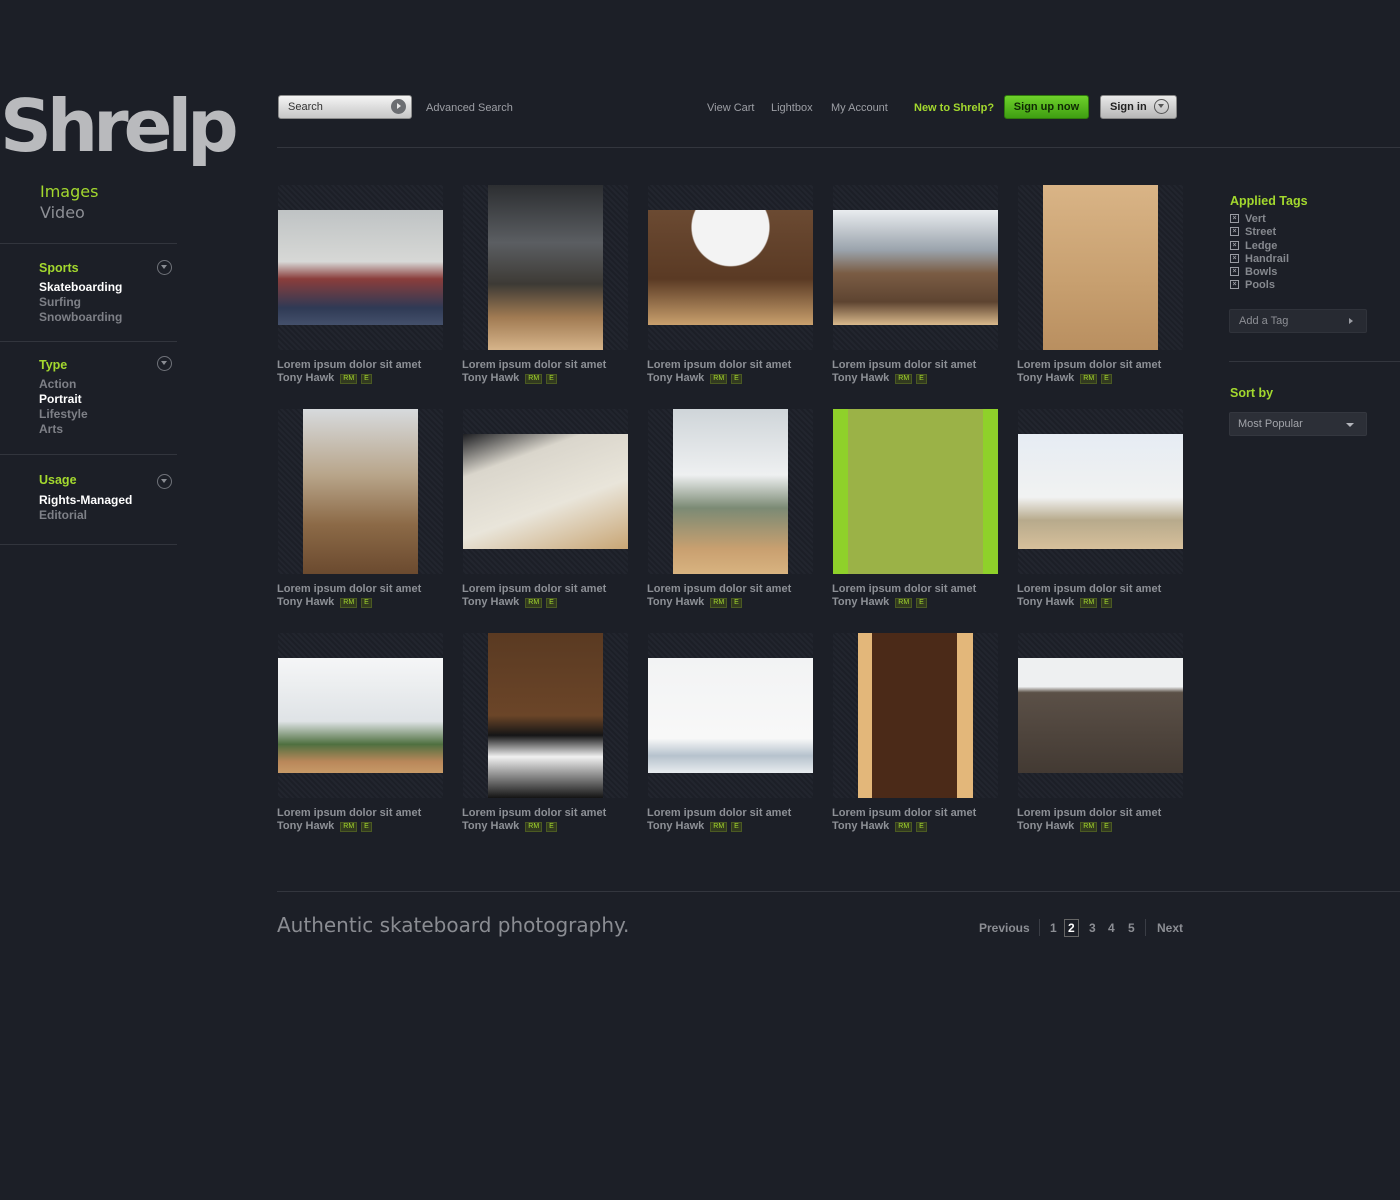  What do you see at coordinates (1259, 232) in the screenshot?
I see `applied-tag: × Street` at bounding box center [1259, 232].